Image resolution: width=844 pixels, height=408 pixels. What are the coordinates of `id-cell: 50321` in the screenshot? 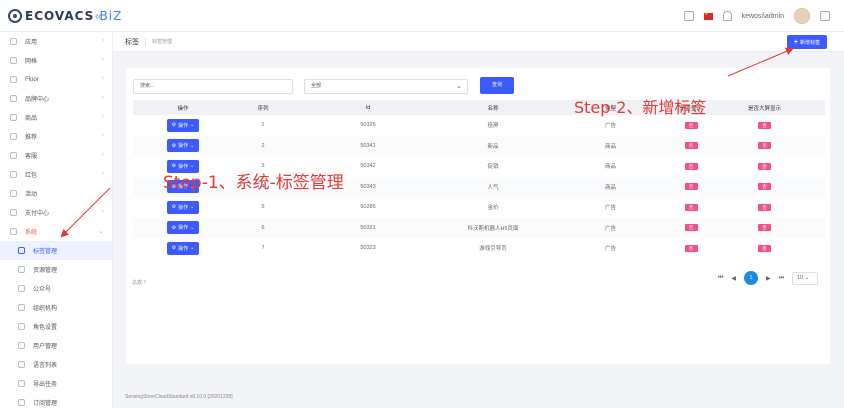 It's located at (368, 227).